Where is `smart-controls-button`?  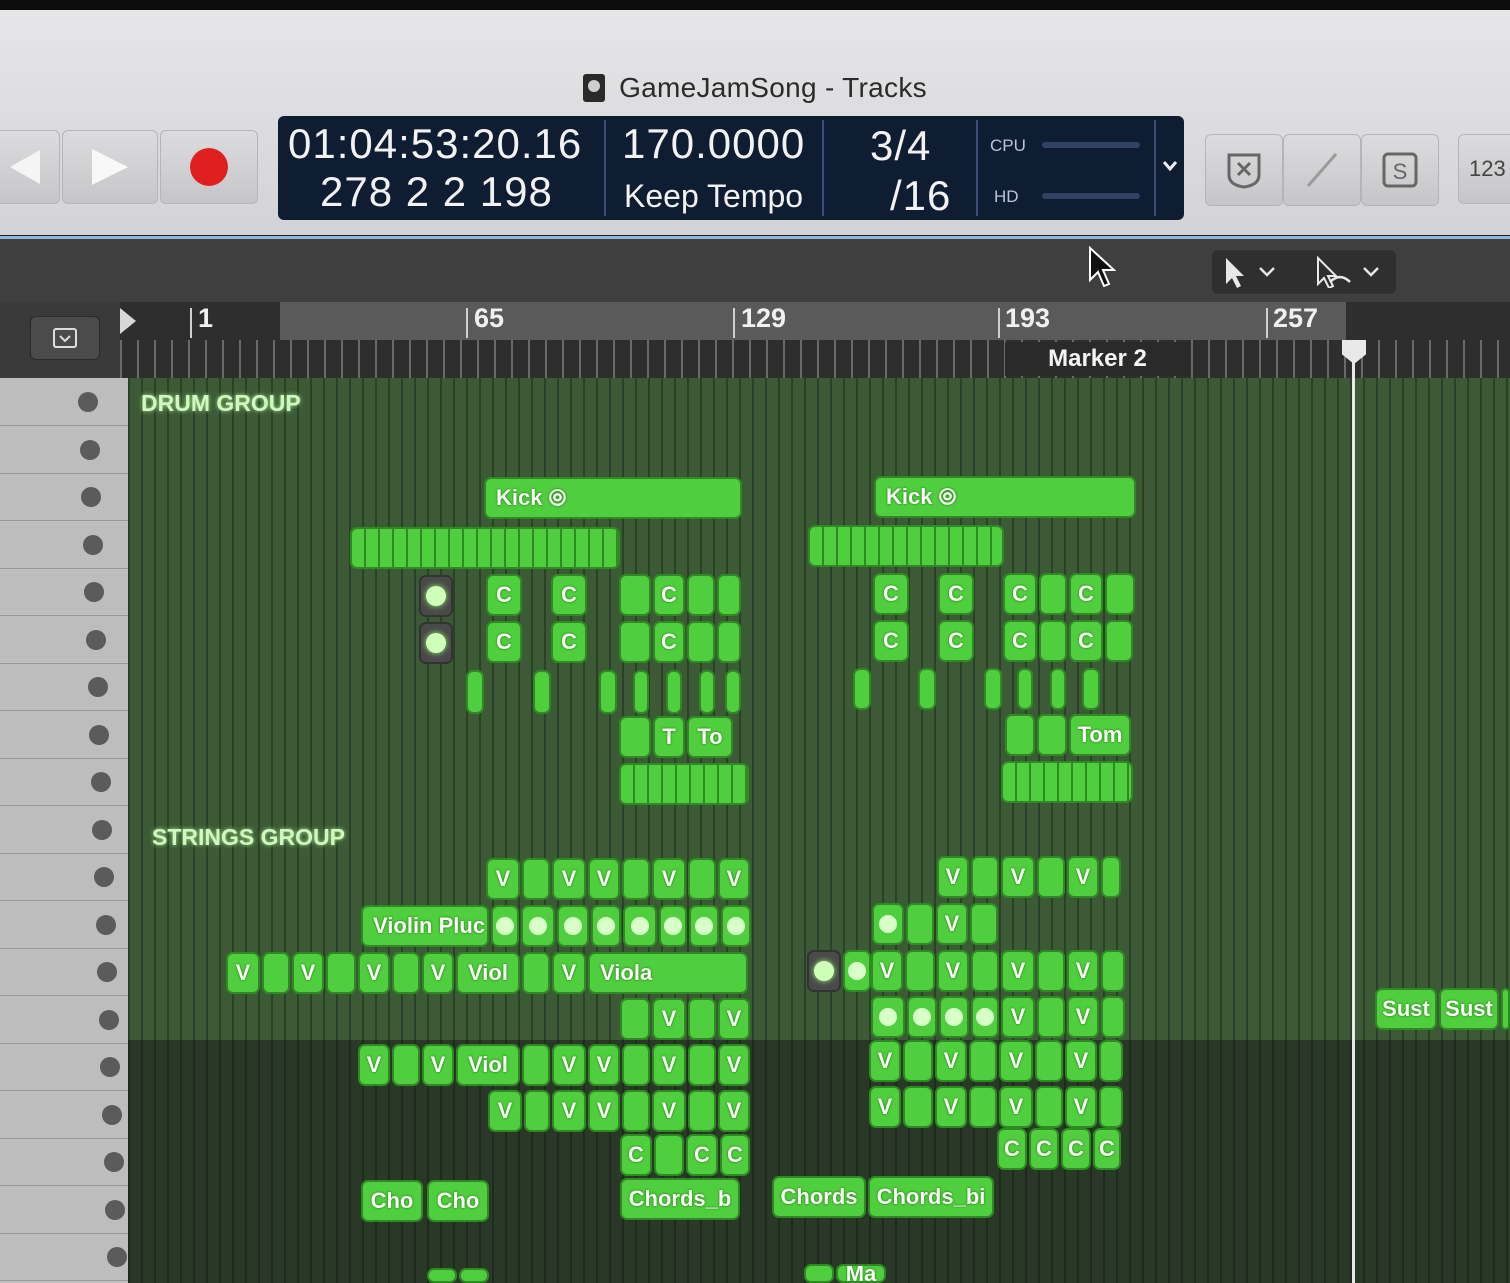 smart-controls-button is located at coordinates (1244, 170).